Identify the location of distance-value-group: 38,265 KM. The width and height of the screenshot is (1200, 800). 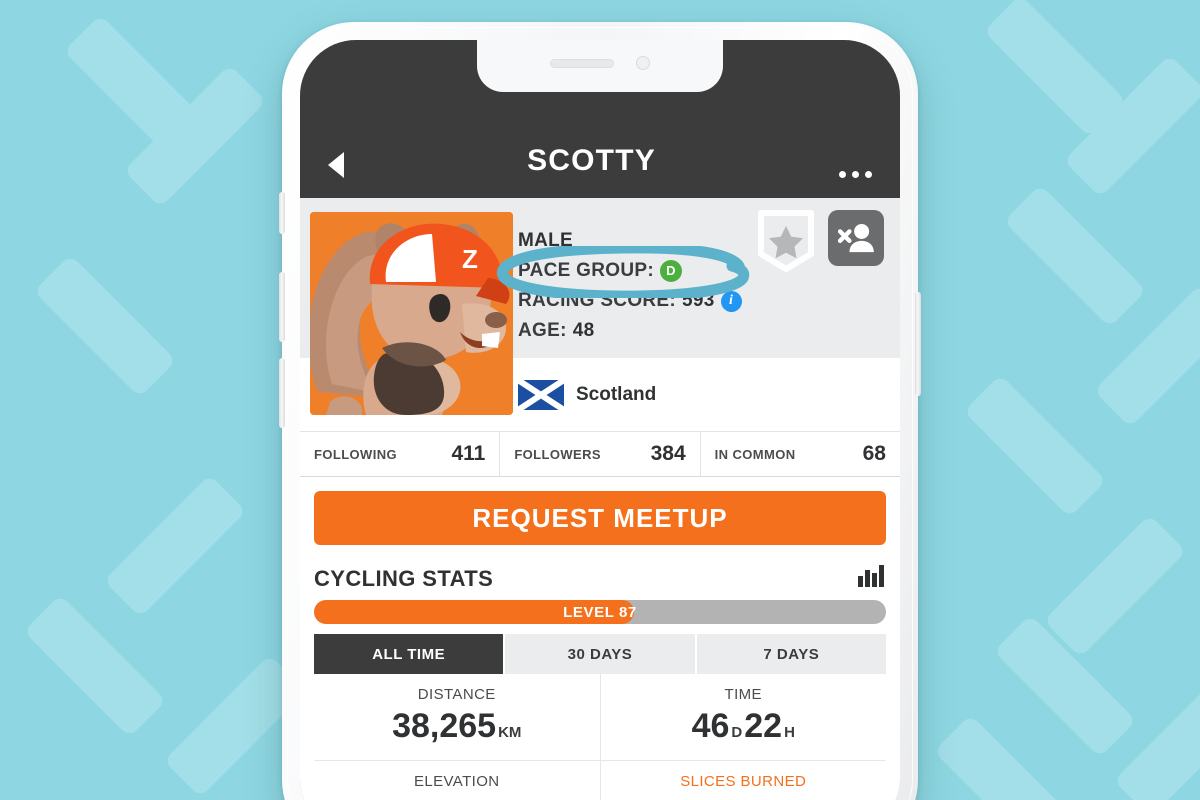
(457, 726).